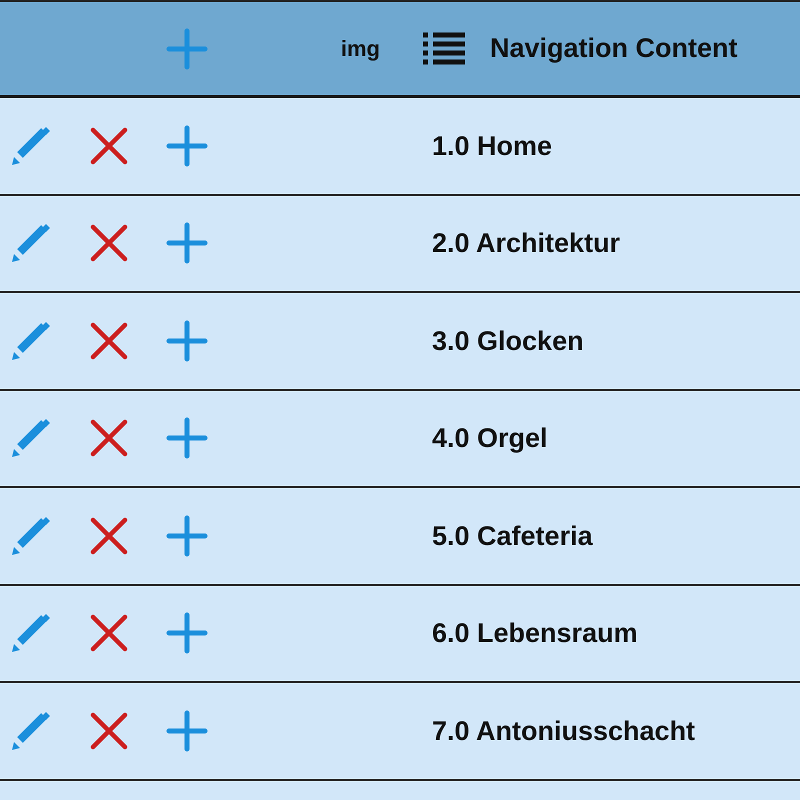 This screenshot has height=800, width=800. Describe the element at coordinates (508, 341) in the screenshot. I see `nav-entry-title: 3.0 Glocken` at that location.